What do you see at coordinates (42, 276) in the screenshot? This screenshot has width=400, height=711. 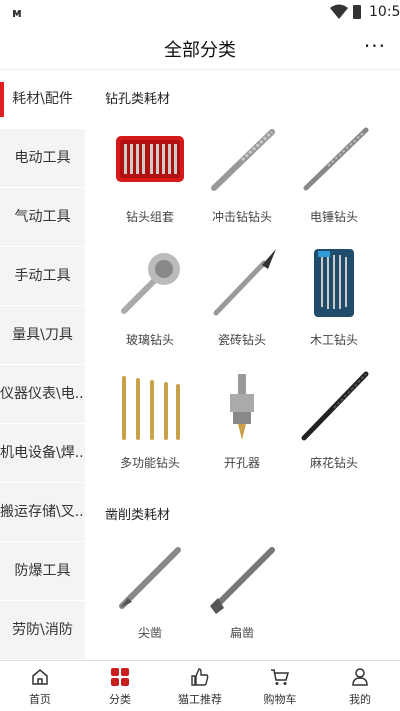 I see `sidebar-item-hand-tools: 手动工具` at bounding box center [42, 276].